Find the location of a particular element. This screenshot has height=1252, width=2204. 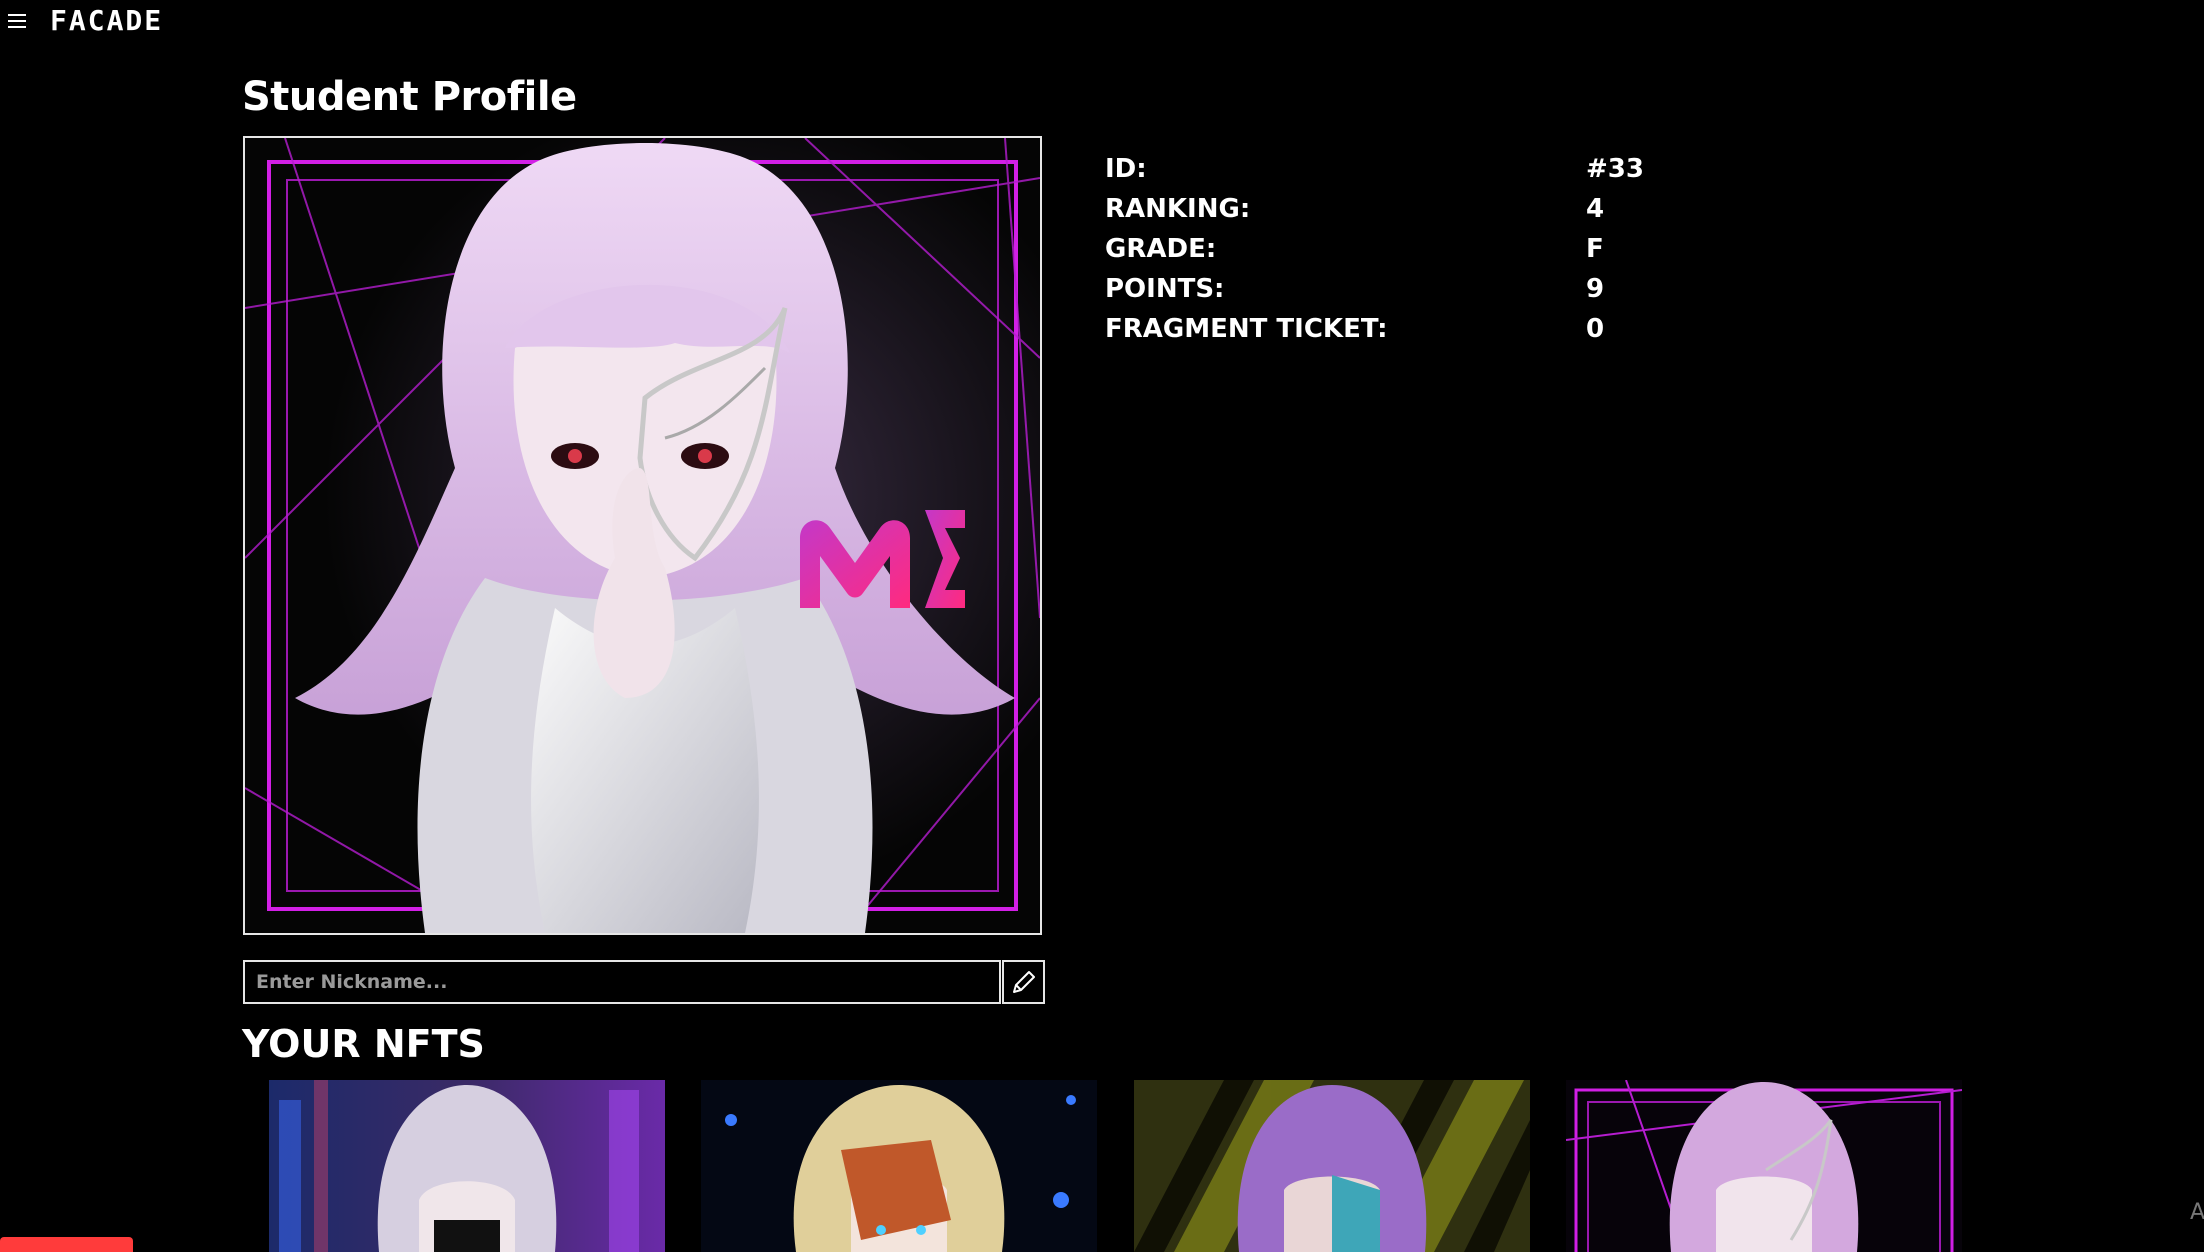

stat-label: FRAGMENT TICKET: is located at coordinates (1246, 329).